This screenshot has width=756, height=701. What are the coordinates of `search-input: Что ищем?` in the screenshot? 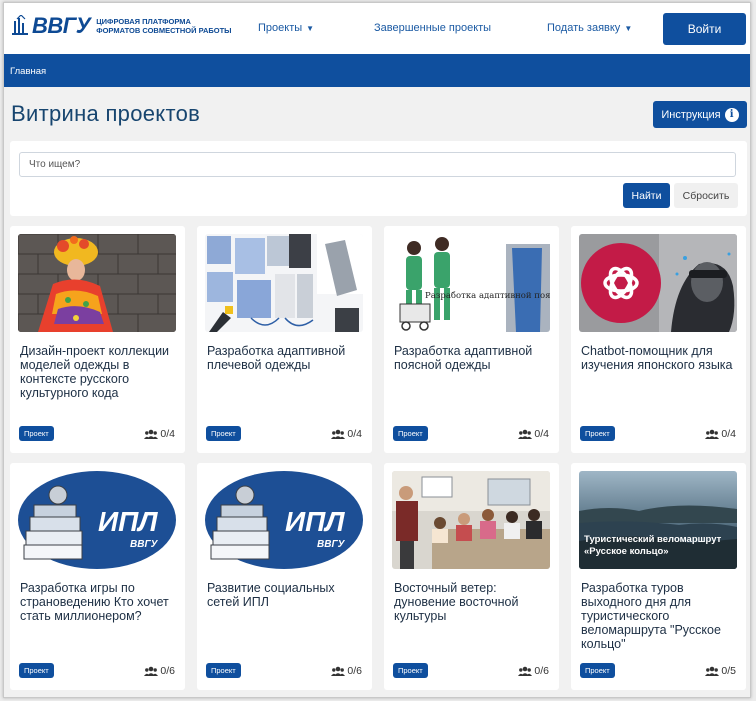 It's located at (377, 164).